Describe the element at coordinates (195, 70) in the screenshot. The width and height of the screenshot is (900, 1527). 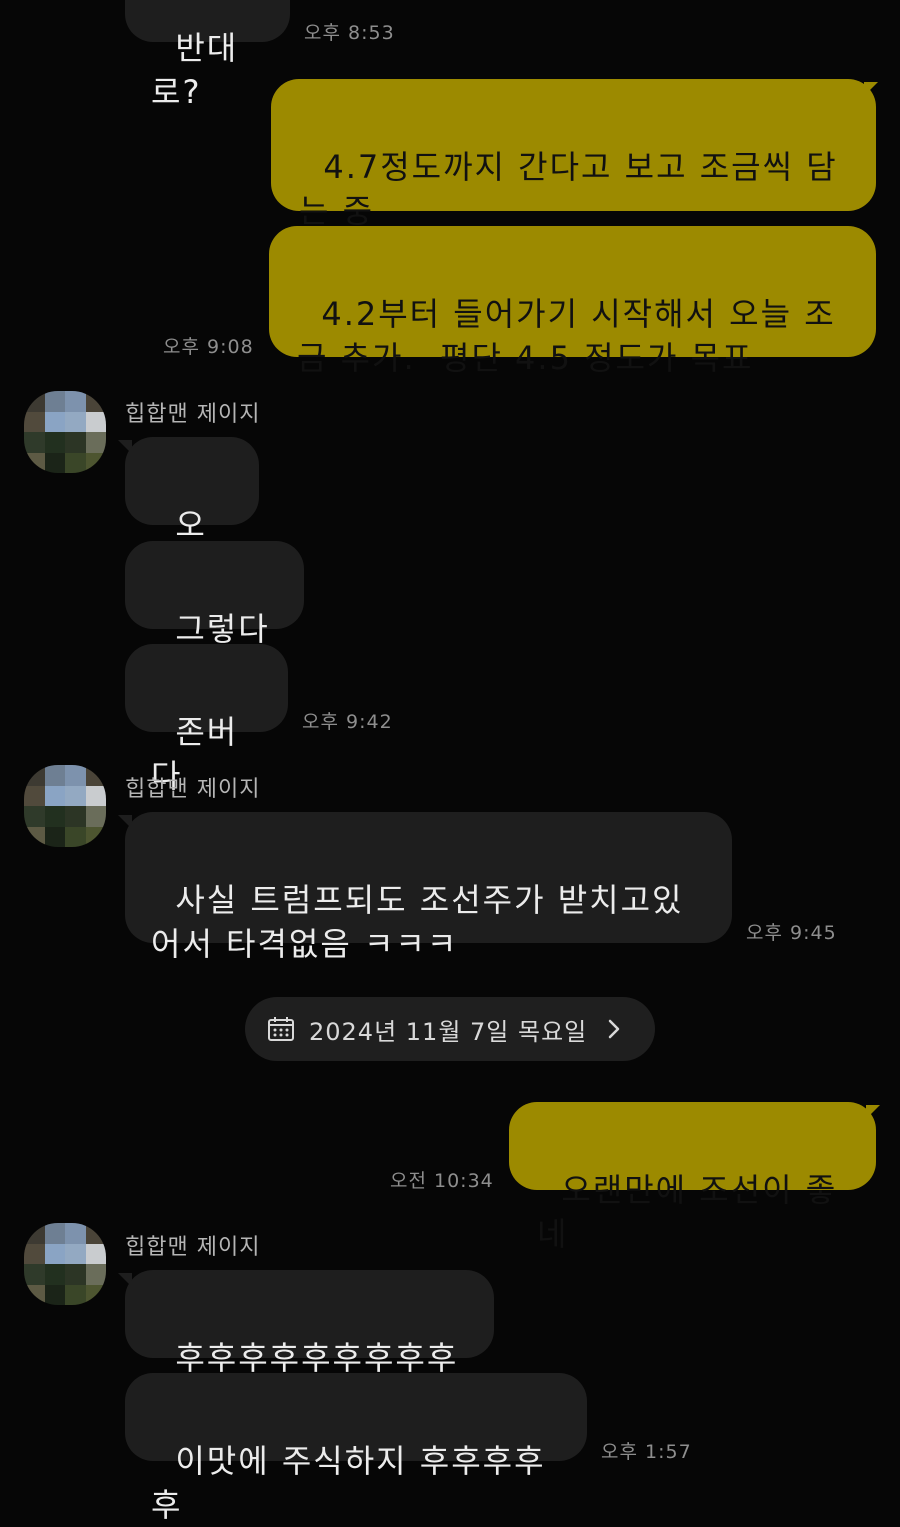
I see `message-text: 반대로?` at that location.